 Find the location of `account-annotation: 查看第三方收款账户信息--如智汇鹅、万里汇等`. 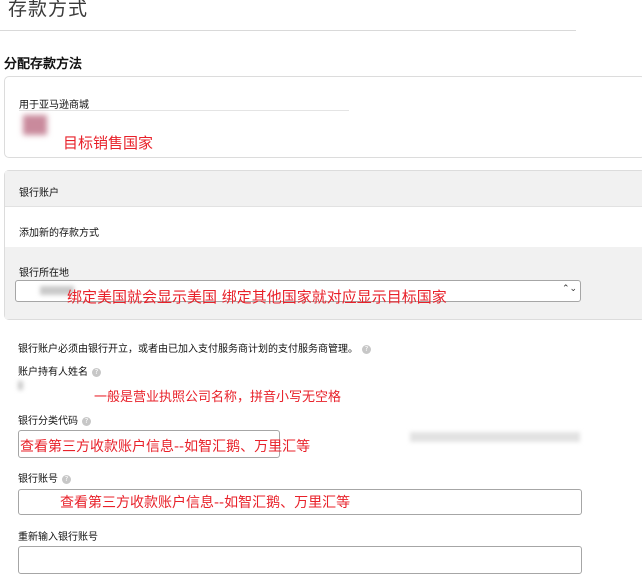

account-annotation: 查看第三方收款账户信息--如智汇鹅、万里汇等 is located at coordinates (205, 503).